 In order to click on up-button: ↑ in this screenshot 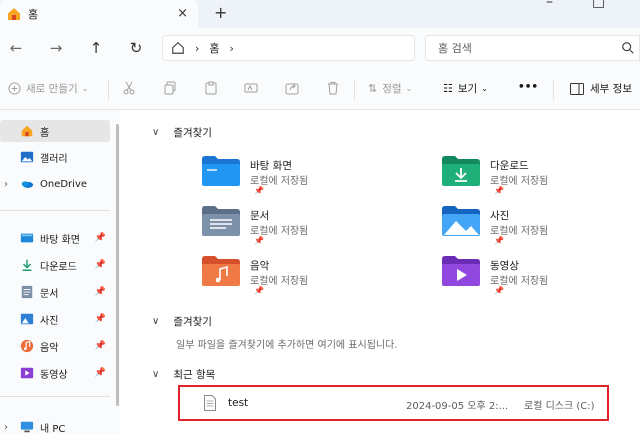, I will do `click(96, 48)`.